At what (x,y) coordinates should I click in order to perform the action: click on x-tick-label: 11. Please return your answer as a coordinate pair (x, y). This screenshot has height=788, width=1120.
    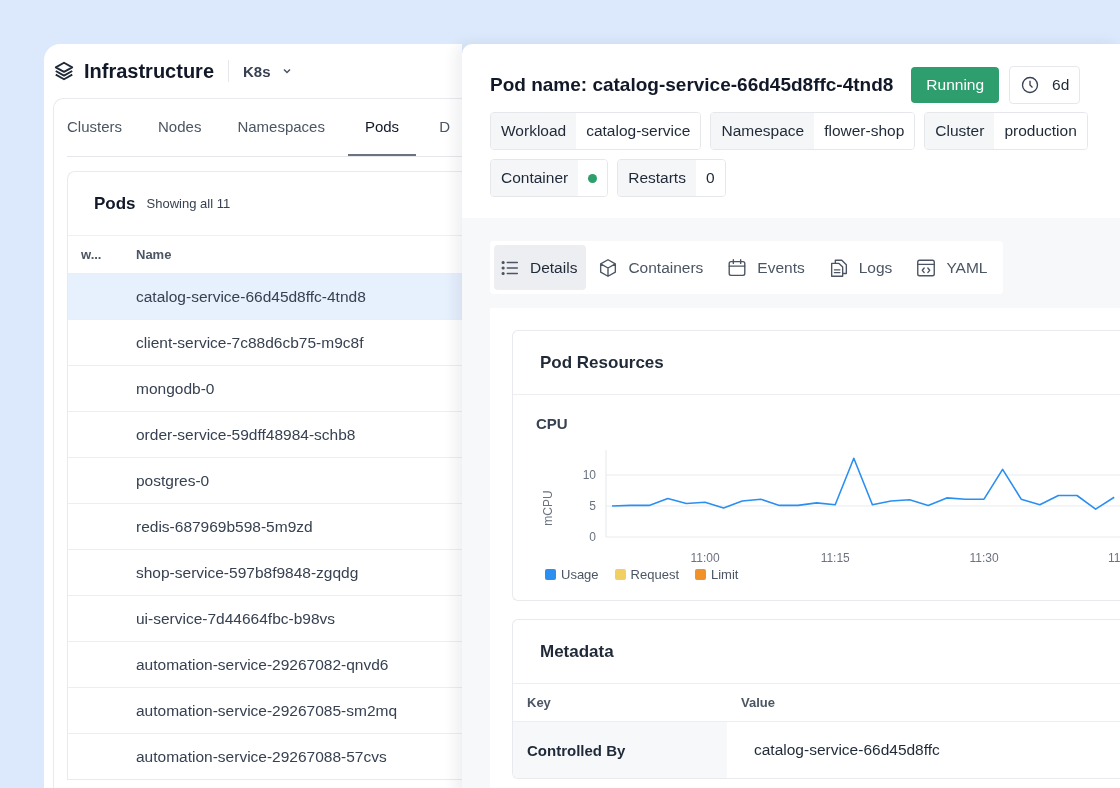
    Looking at the image, I should click on (1113, 558).